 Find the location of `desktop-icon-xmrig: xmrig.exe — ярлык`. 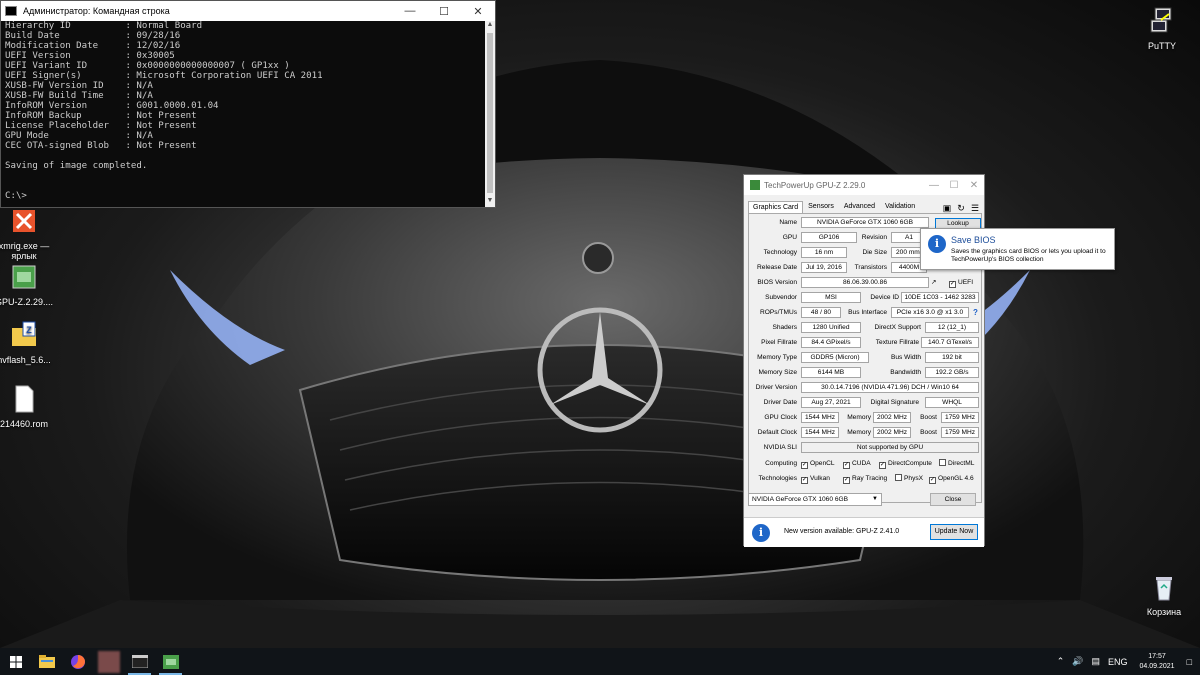

desktop-icon-xmrig: xmrig.exe — ярлык is located at coordinates (28, 233).